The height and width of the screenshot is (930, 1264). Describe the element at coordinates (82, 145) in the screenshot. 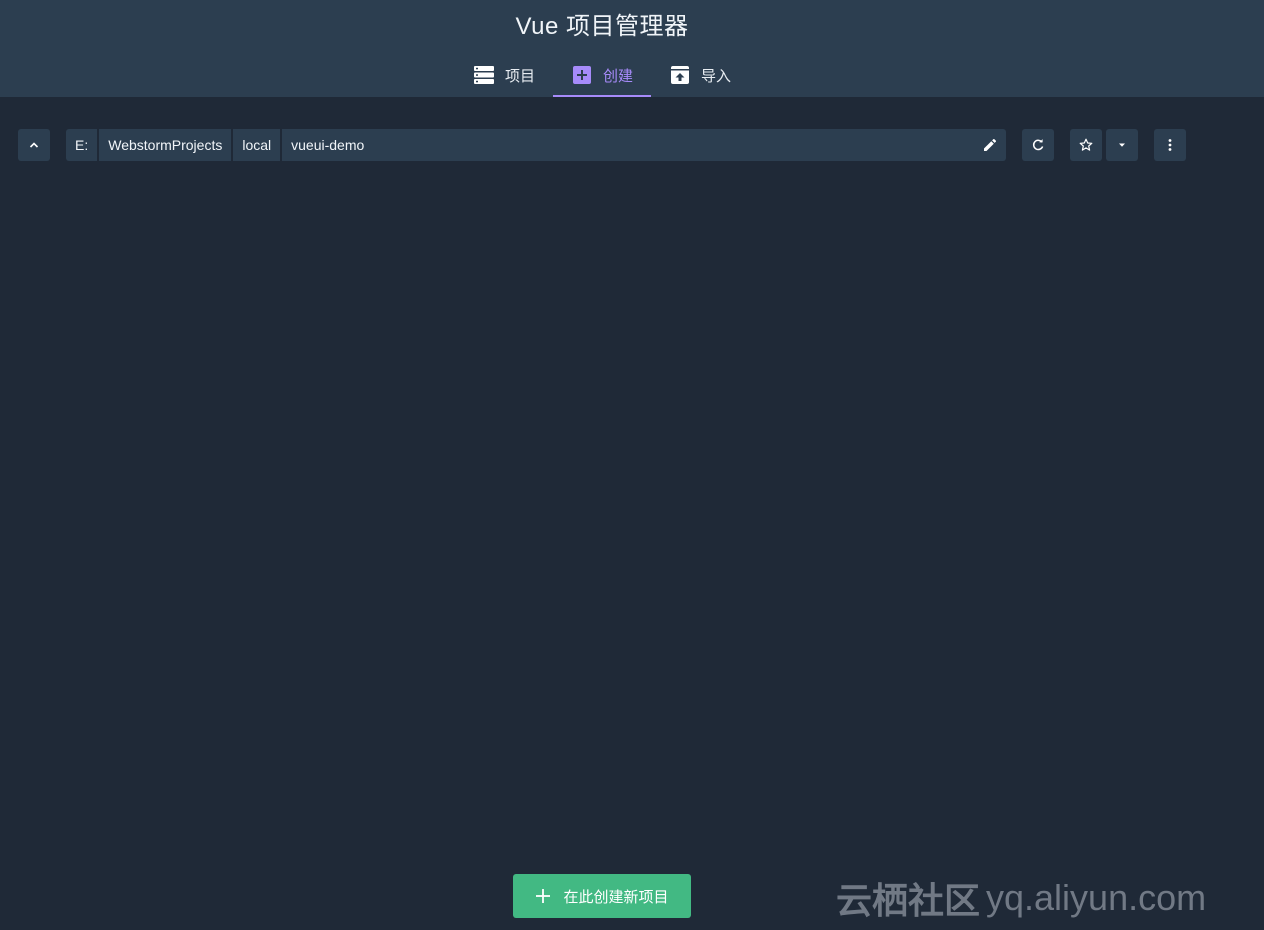

I see `path-segment-drive: E:` at that location.